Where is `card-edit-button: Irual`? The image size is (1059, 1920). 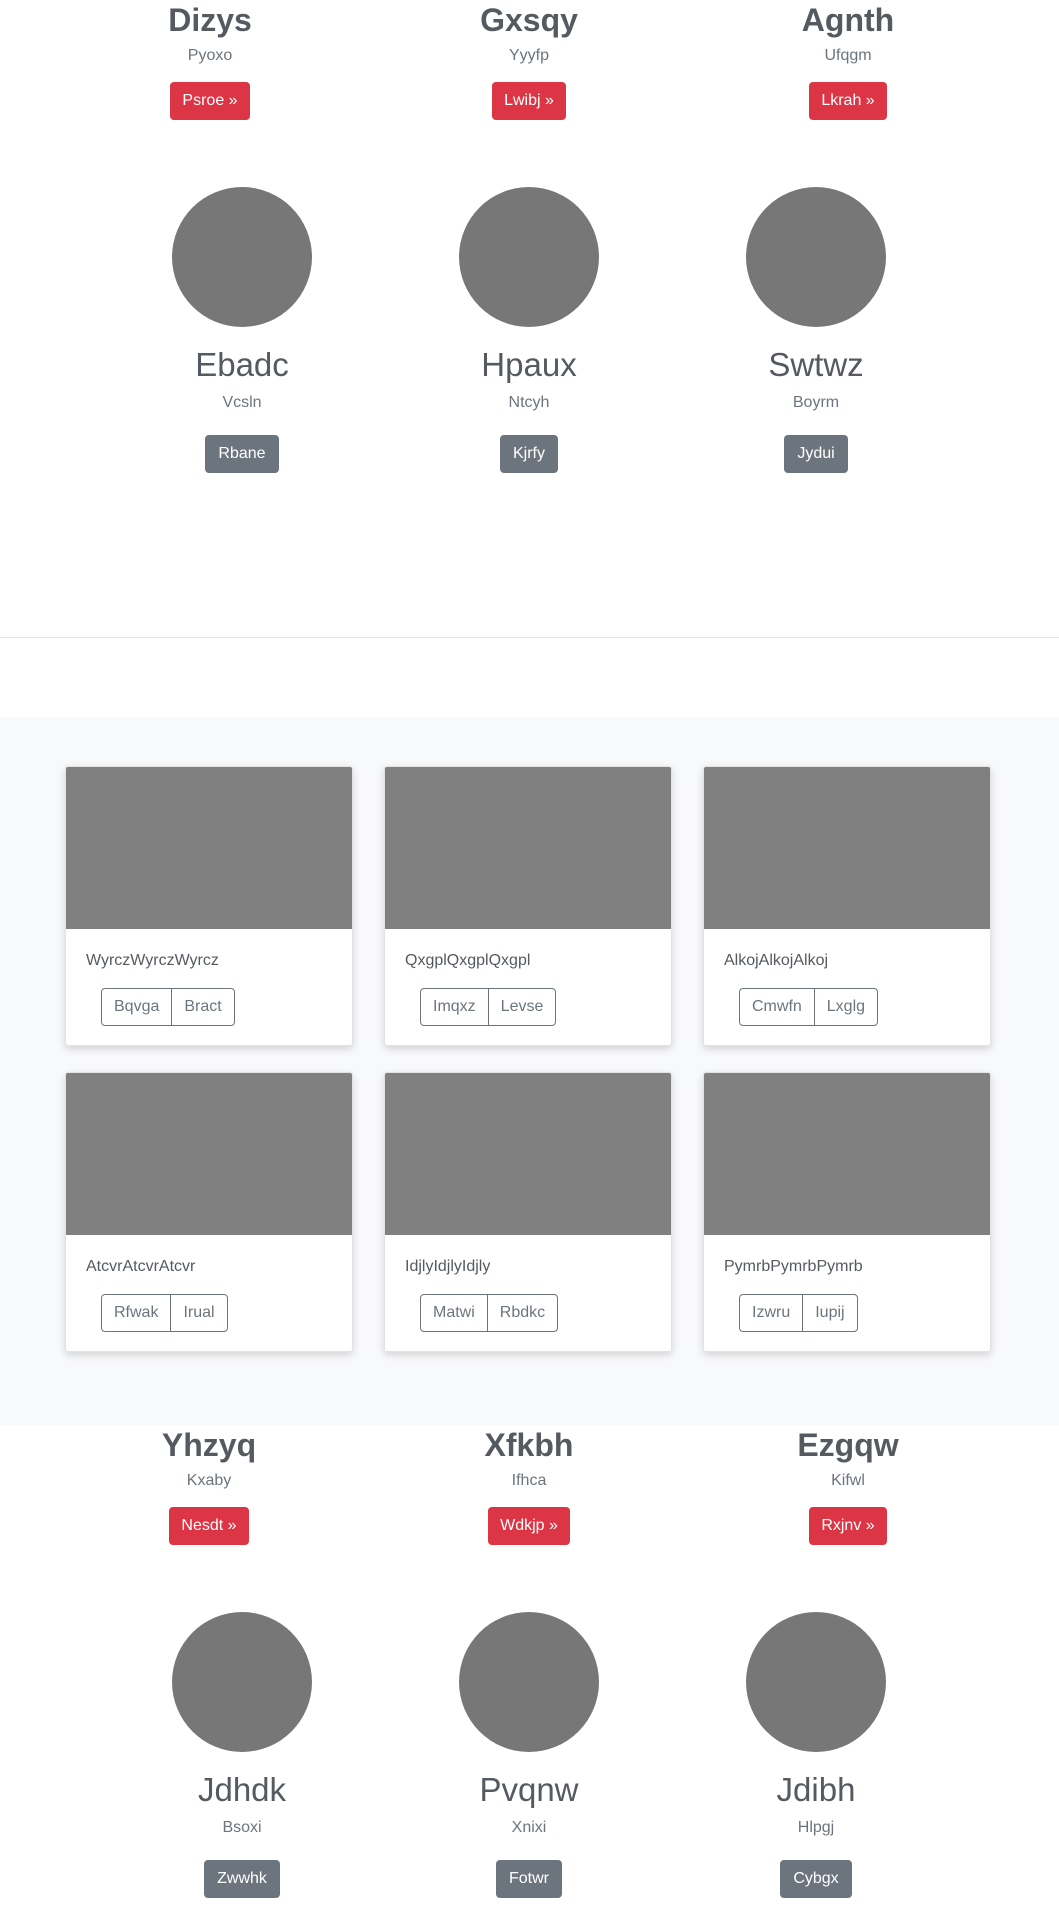
card-edit-button: Irual is located at coordinates (198, 1313).